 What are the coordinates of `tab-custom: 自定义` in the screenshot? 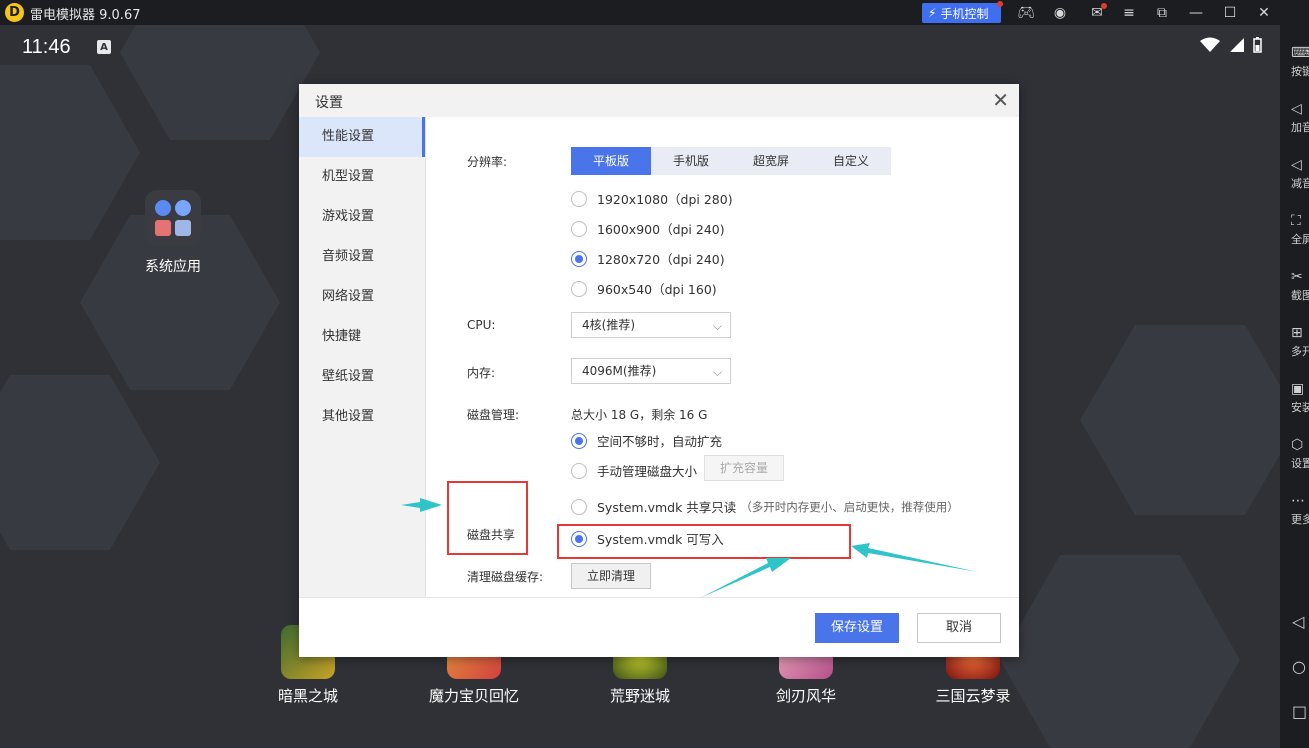 It's located at (851, 161).